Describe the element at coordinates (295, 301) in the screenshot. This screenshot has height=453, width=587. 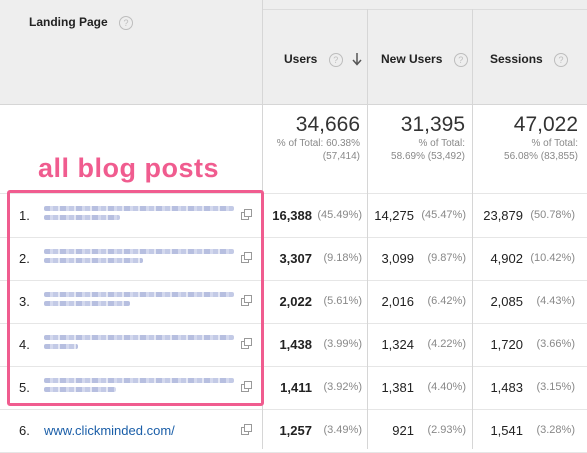
I see `users-value: 2,022` at that location.